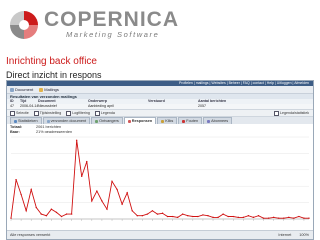 The width and height of the screenshot is (320, 240). I want to click on filter-selectie: Selectie, so click(19, 113).